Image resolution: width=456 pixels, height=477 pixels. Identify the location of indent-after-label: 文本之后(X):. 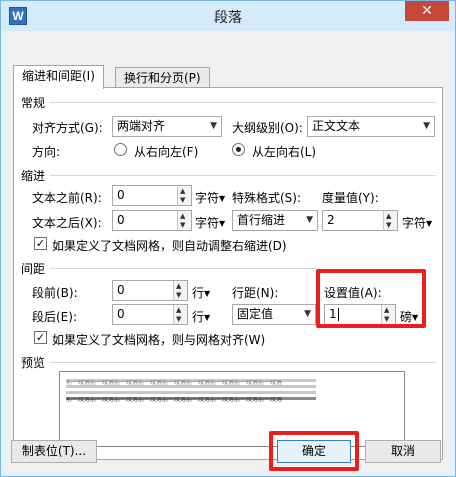
(67, 223).